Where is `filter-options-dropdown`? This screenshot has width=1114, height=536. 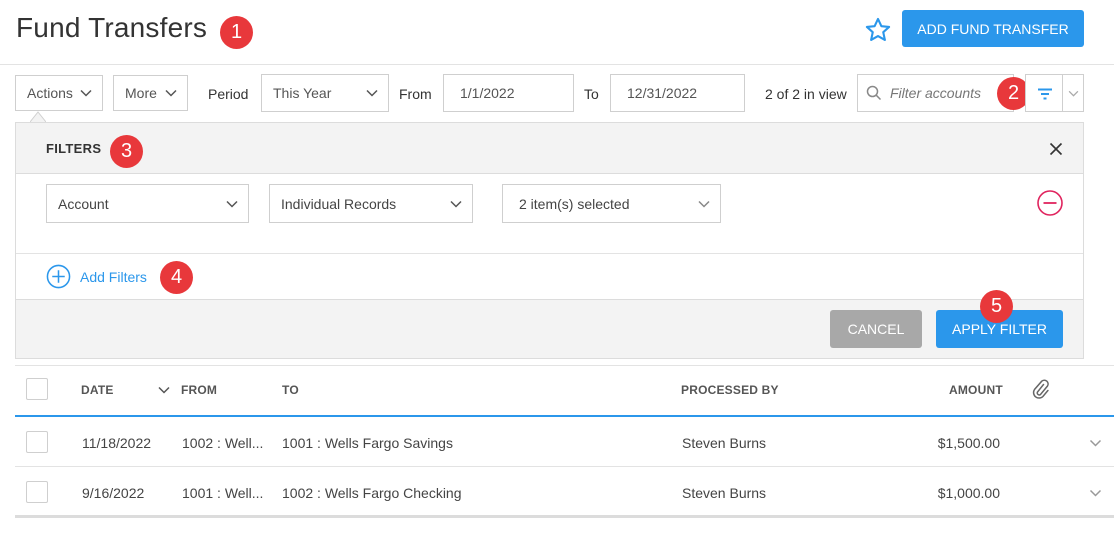 filter-options-dropdown is located at coordinates (1073, 93).